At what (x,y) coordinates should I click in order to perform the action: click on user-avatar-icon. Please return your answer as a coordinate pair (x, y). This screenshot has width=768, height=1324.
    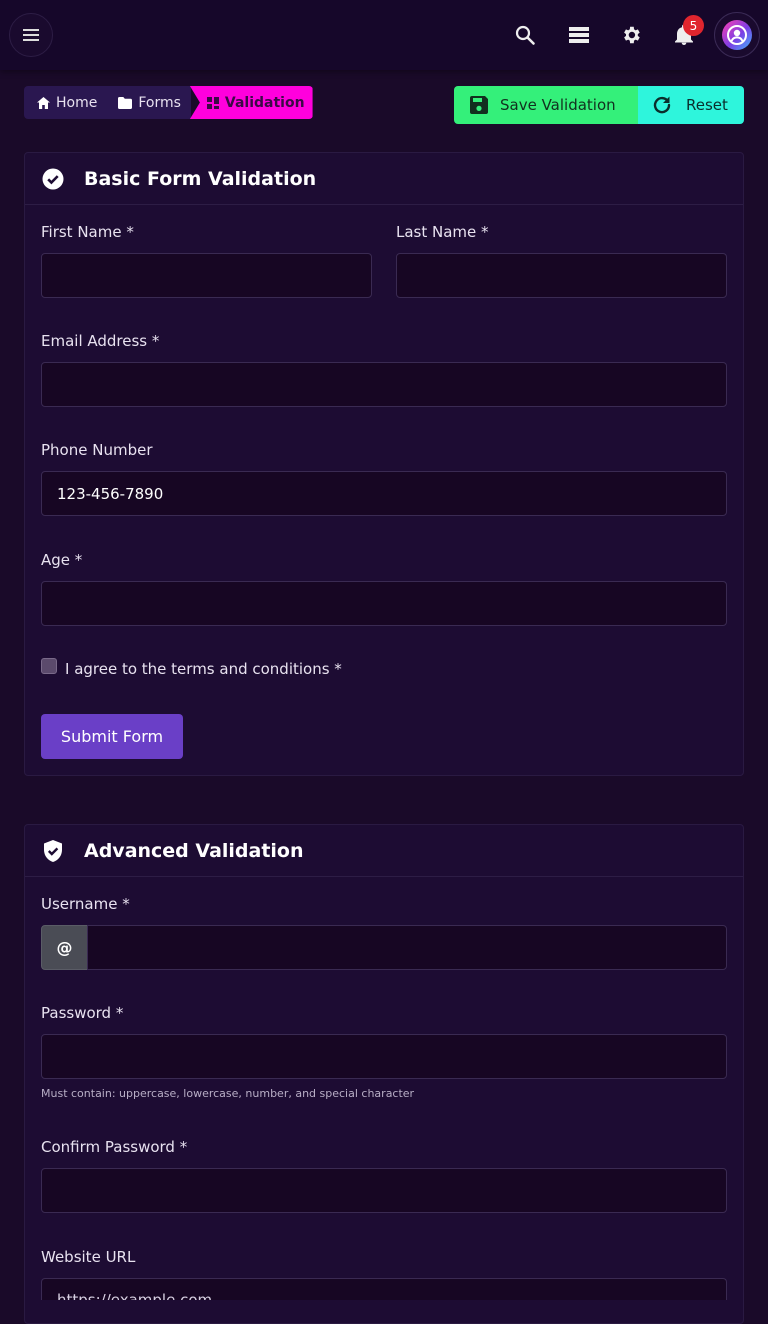
    Looking at the image, I should click on (737, 35).